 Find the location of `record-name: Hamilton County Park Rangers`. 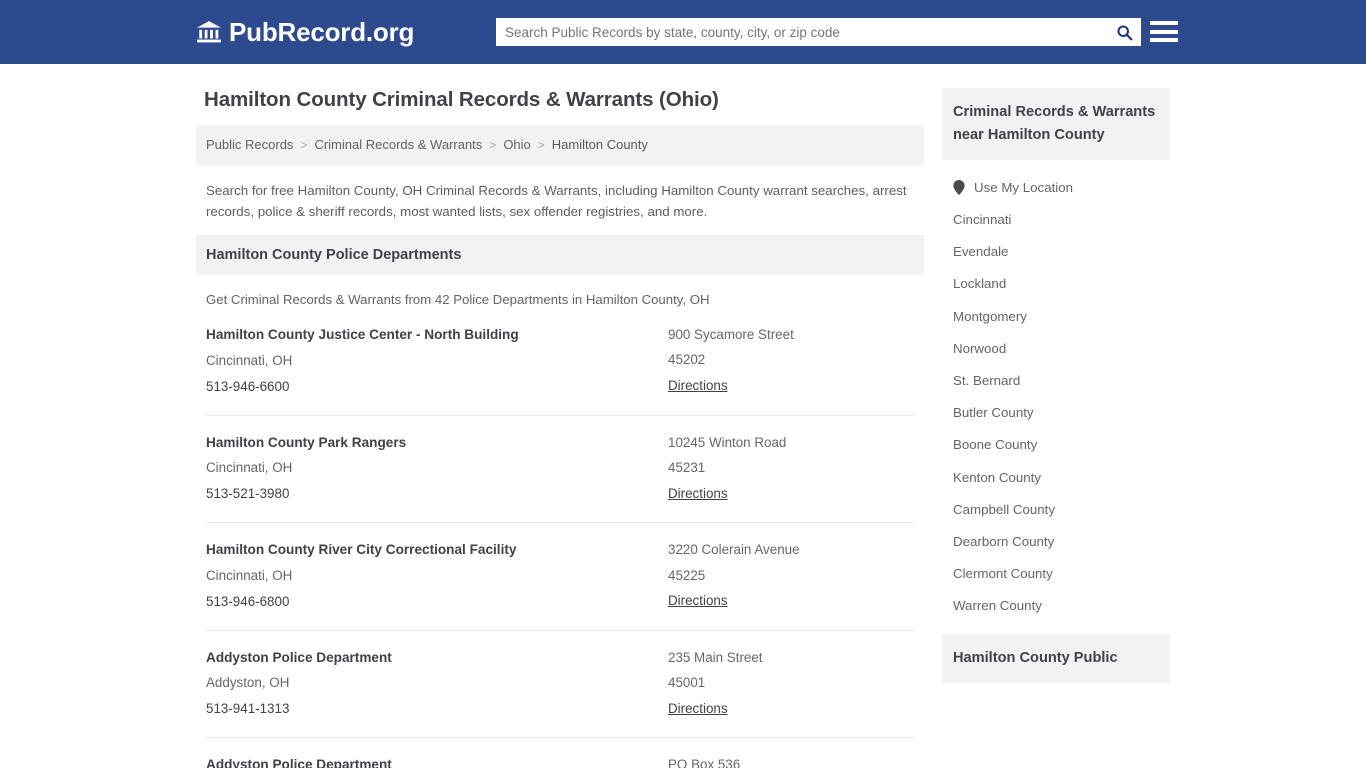

record-name: Hamilton County Park Rangers is located at coordinates (437, 443).